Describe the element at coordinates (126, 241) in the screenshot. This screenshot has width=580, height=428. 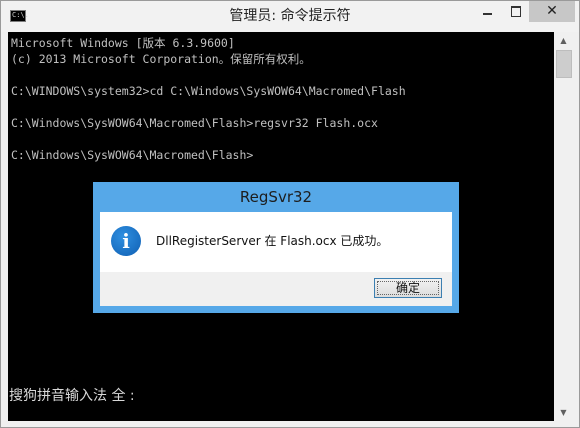
I see `info-icon: i` at that location.